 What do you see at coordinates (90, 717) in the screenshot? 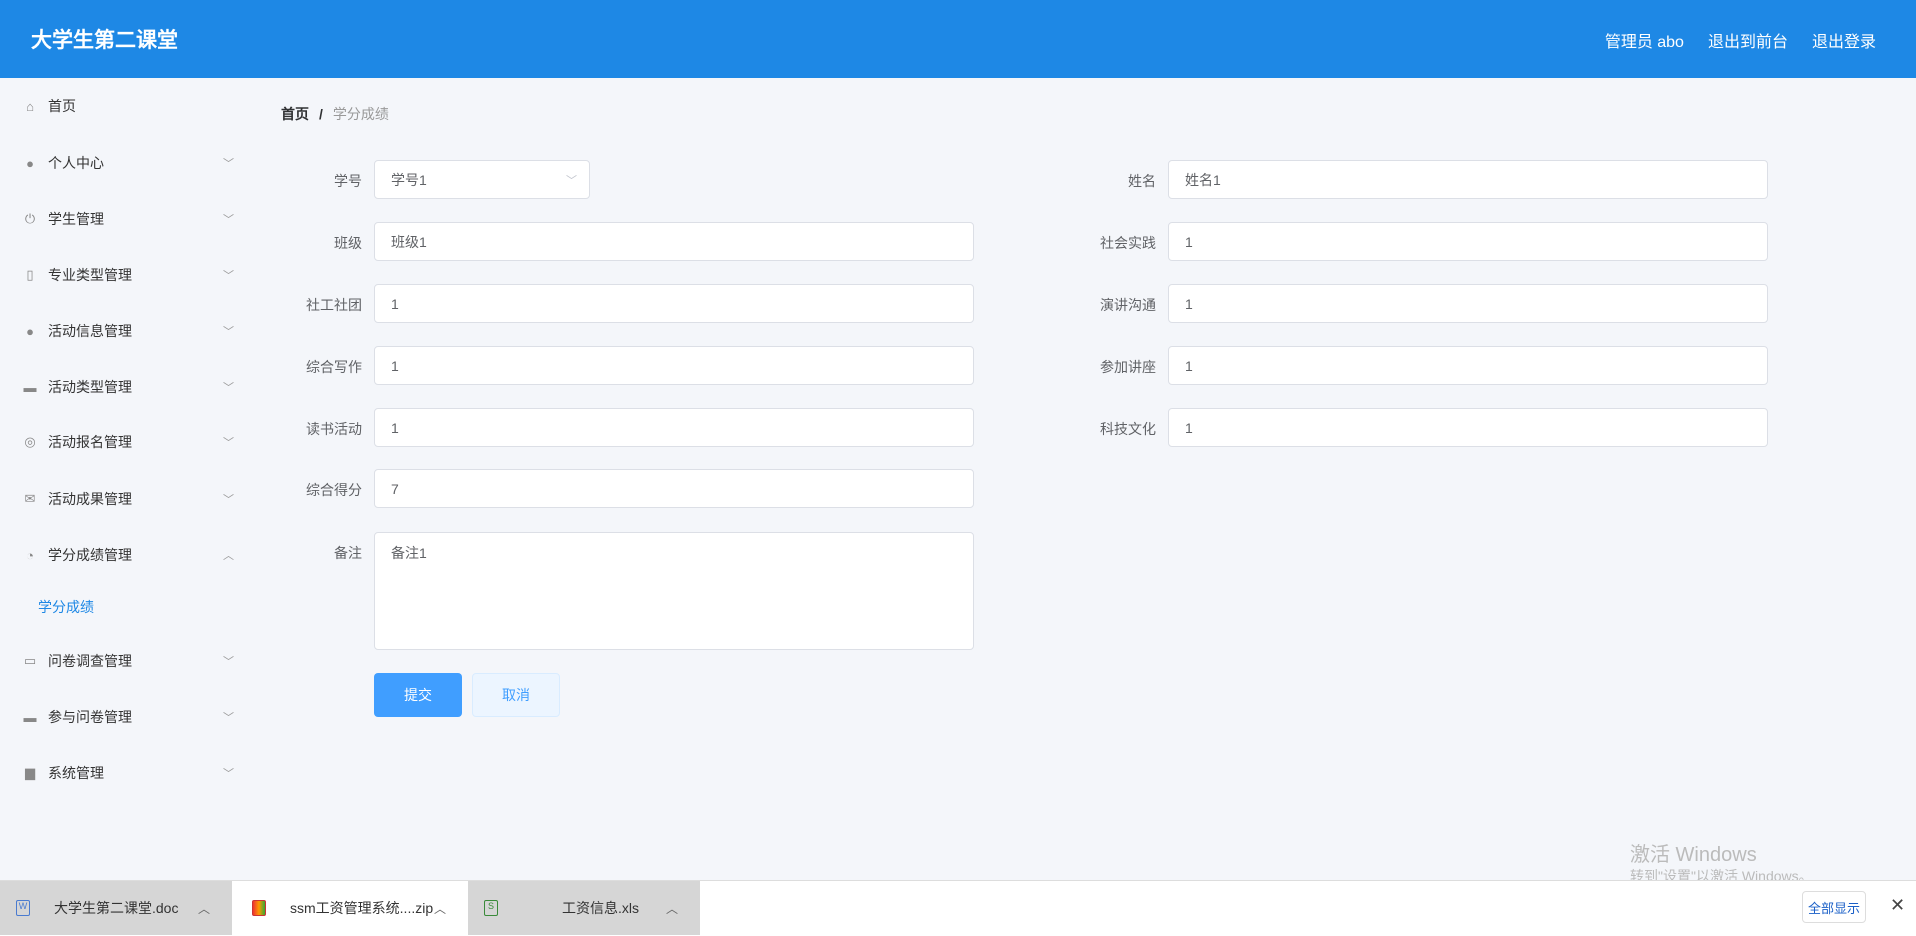
I see `sidebar-item-label: 参与问卷管理` at bounding box center [90, 717].